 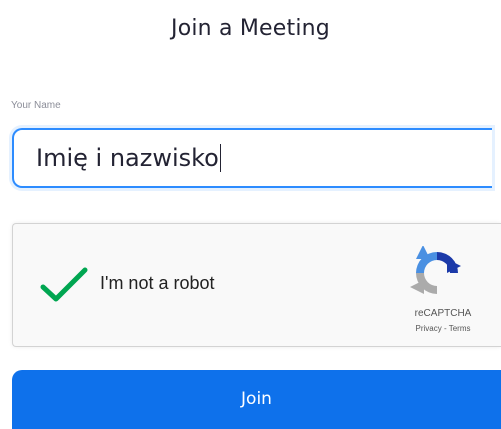 What do you see at coordinates (252, 158) in the screenshot?
I see `name-input: Imię i nazwisko` at bounding box center [252, 158].